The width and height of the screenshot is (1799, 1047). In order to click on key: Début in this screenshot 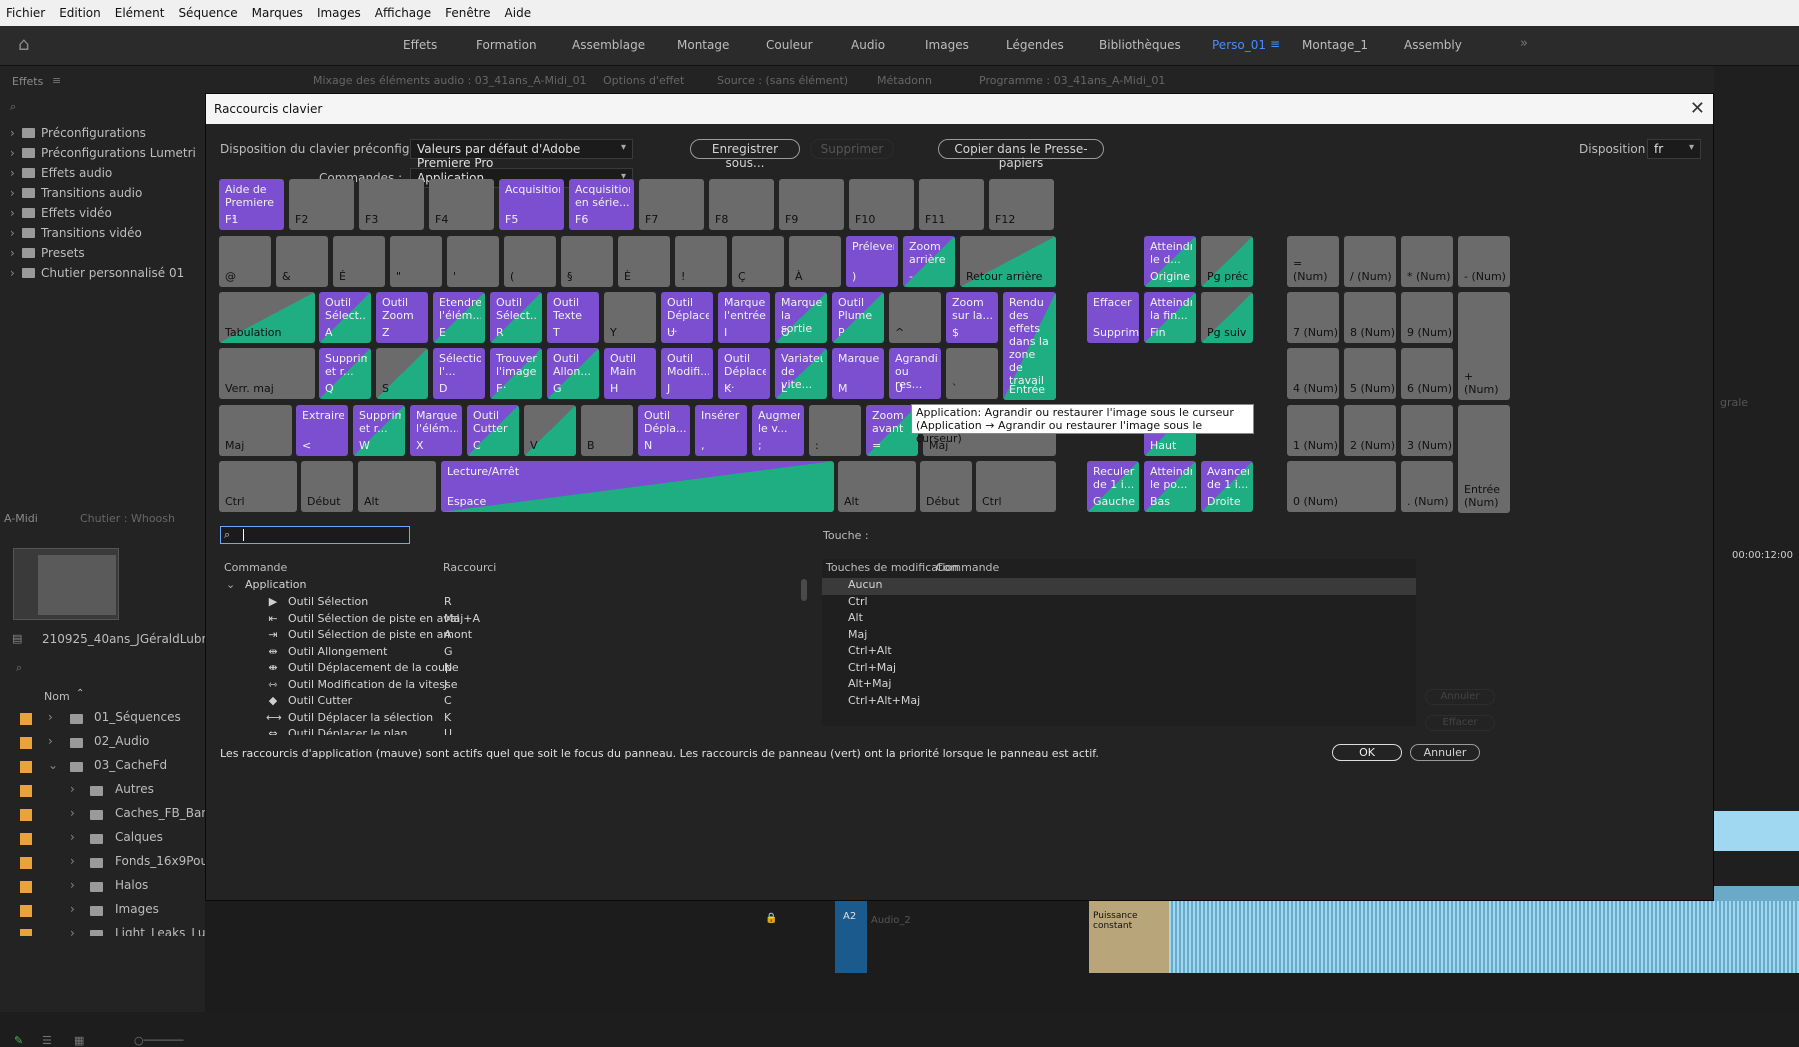, I will do `click(946, 486)`.